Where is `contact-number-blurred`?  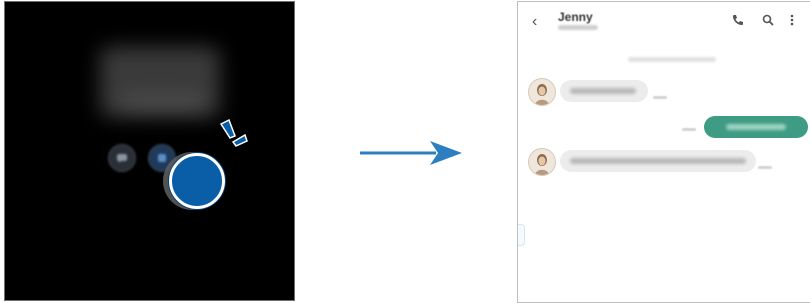 contact-number-blurred is located at coordinates (578, 27).